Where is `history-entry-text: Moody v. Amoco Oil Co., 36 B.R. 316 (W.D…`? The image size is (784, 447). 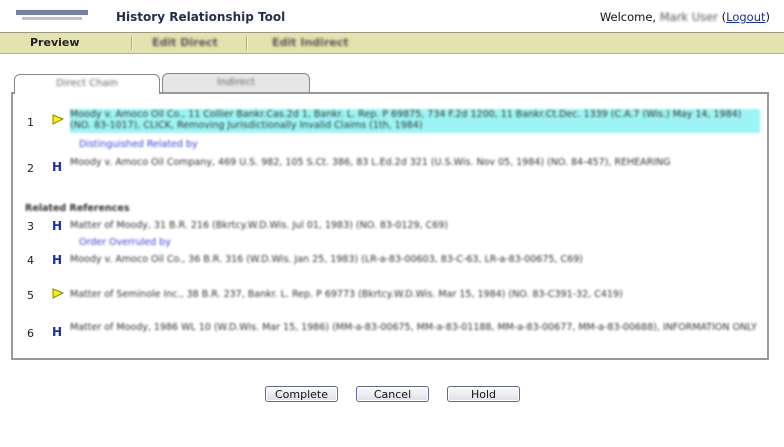
history-entry-text: Moody v. Amoco Oil Co., 36 B.R. 316 (W.D… is located at coordinates (415, 259).